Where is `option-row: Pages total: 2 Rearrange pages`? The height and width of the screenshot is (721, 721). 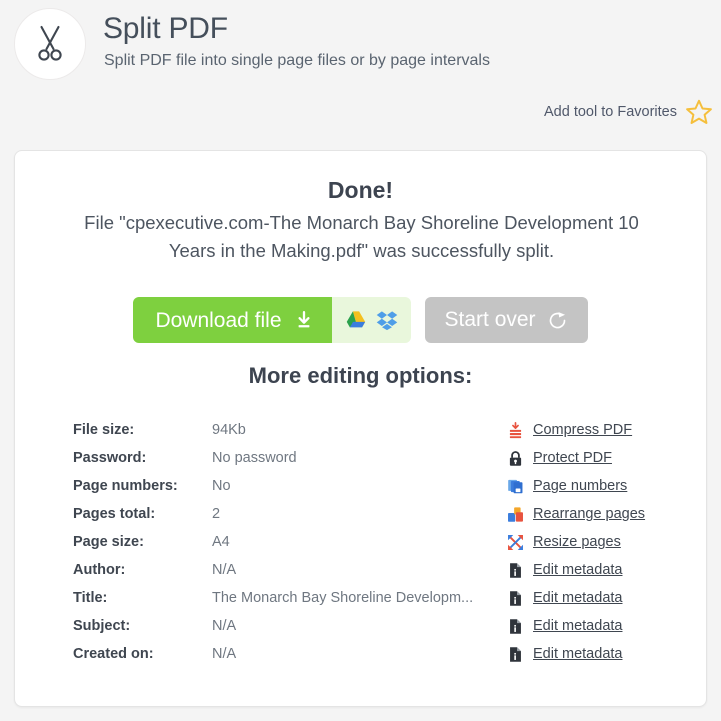 option-row: Pages total: 2 Rearrange pages is located at coordinates (360, 514).